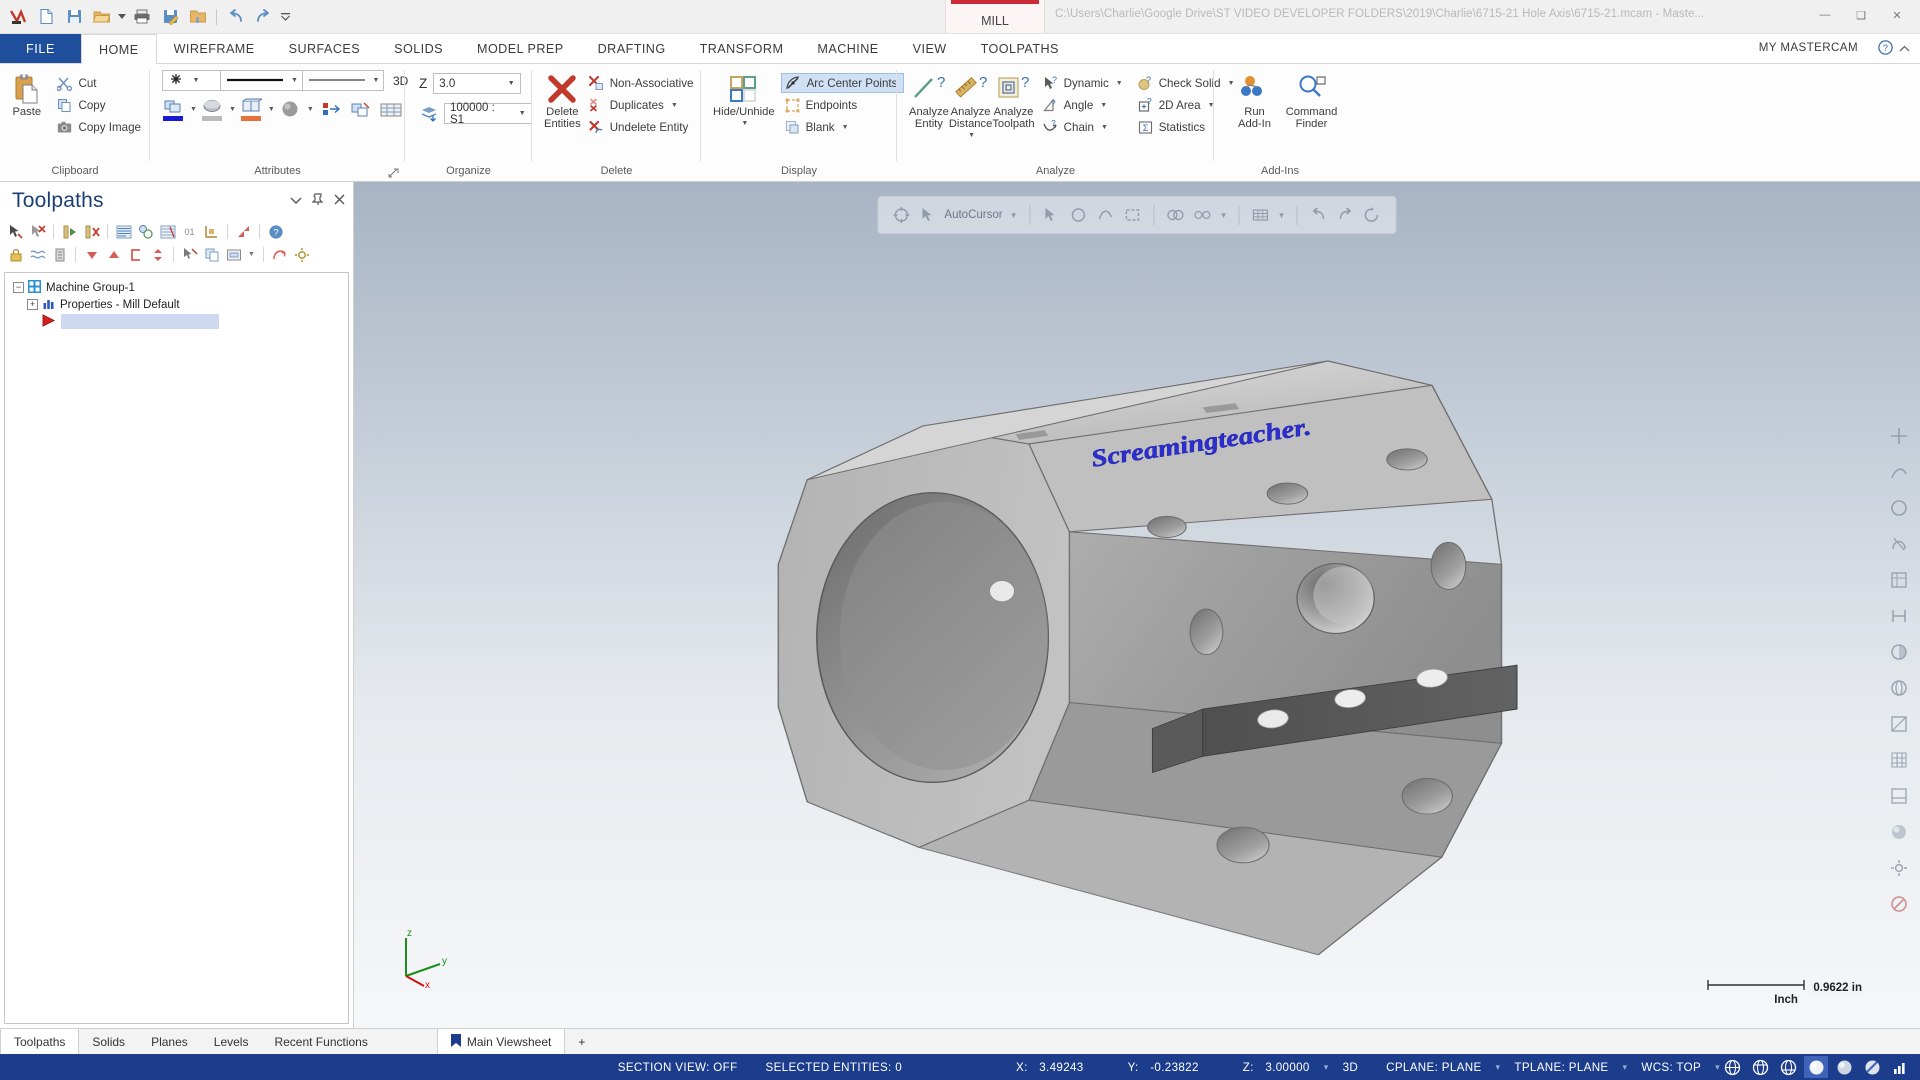  Describe the element at coordinates (1808, 47) in the screenshot. I see `my-mastercam-link: MY MASTERCAM` at that location.